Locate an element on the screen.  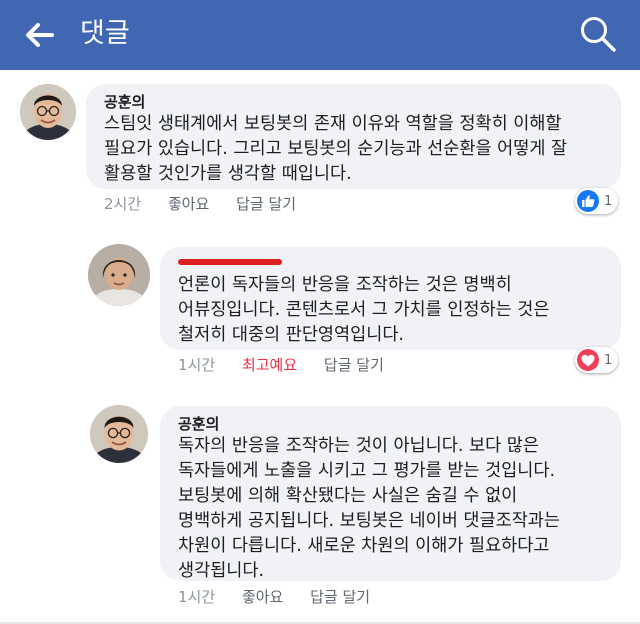
back-arrow-icon is located at coordinates (40, 35).